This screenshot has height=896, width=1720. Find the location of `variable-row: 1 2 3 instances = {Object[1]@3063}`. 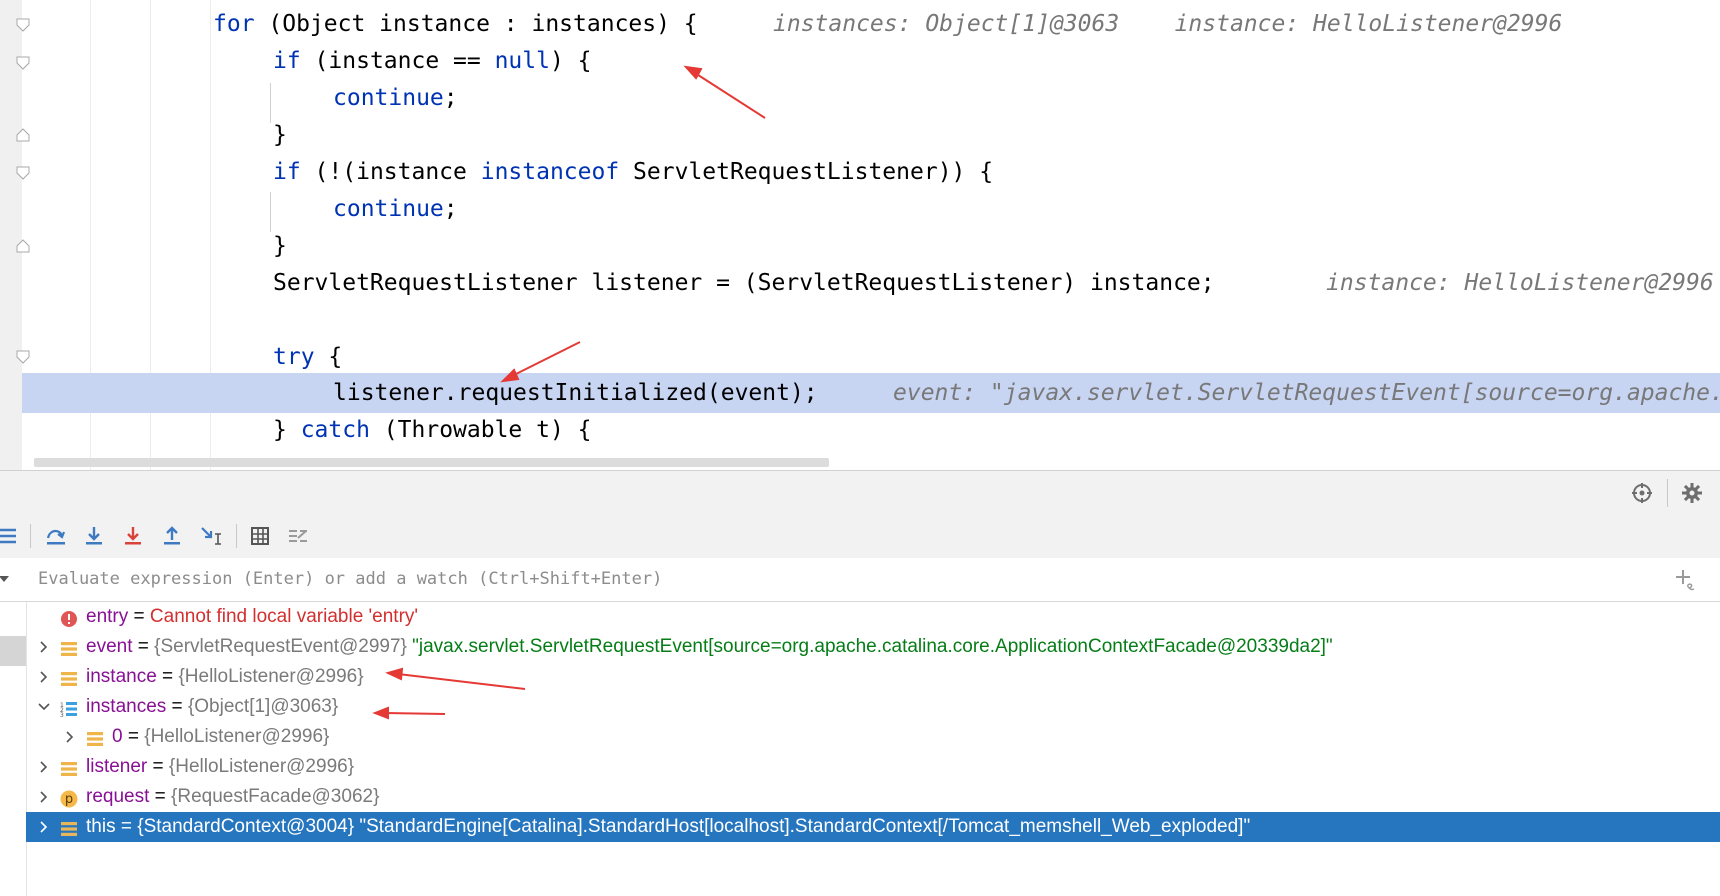

variable-row: 1 2 3 instances = {Object[1]@3063} is located at coordinates (873, 707).